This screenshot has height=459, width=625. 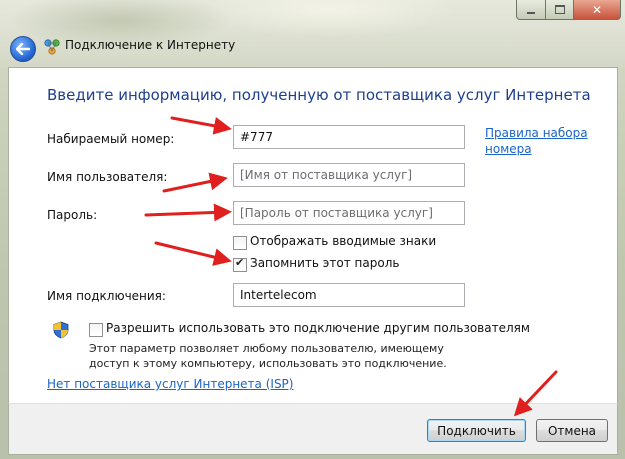 What do you see at coordinates (278, 295) in the screenshot?
I see `connection-name-value: Intertelecom` at bounding box center [278, 295].